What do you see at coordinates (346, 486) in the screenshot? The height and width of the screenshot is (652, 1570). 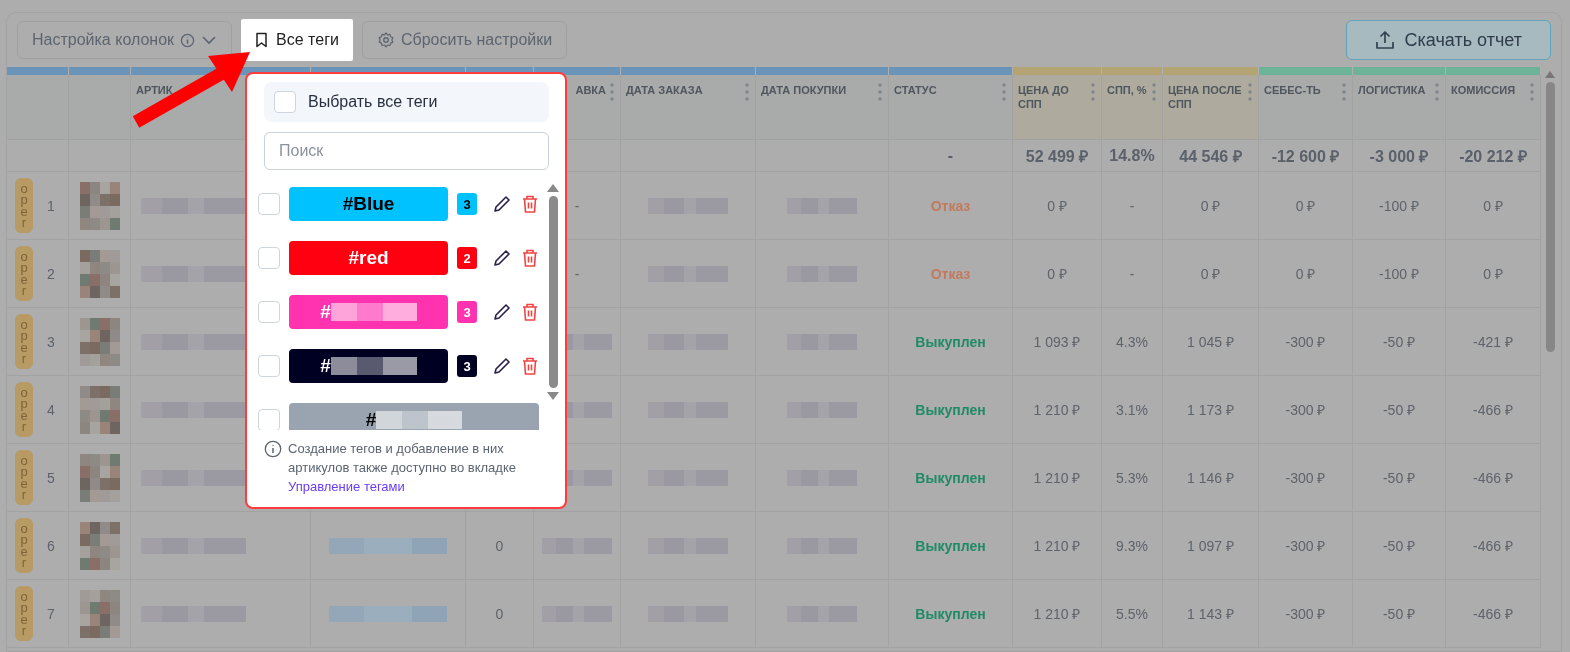 I see `manage-tags-link: Управление тегами` at bounding box center [346, 486].